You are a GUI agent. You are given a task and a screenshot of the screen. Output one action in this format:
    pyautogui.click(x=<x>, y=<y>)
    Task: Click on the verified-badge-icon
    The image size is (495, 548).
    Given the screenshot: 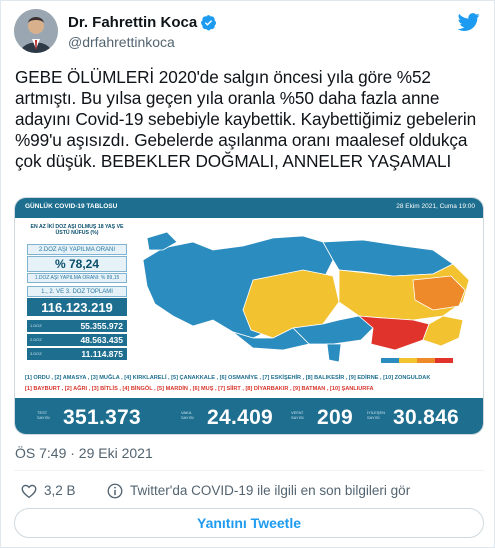 What is the action you would take?
    pyautogui.click(x=209, y=23)
    